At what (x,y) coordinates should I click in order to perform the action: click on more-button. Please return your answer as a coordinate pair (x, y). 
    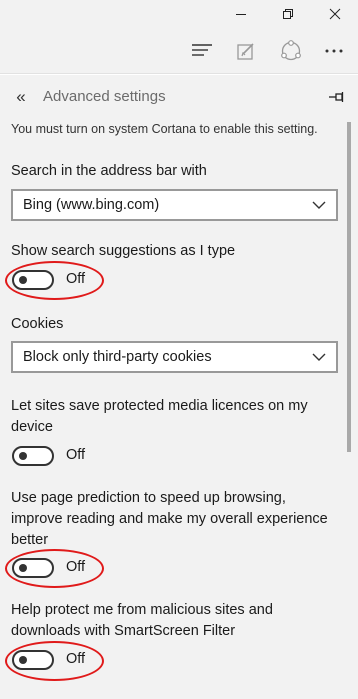
    Looking at the image, I should click on (334, 51).